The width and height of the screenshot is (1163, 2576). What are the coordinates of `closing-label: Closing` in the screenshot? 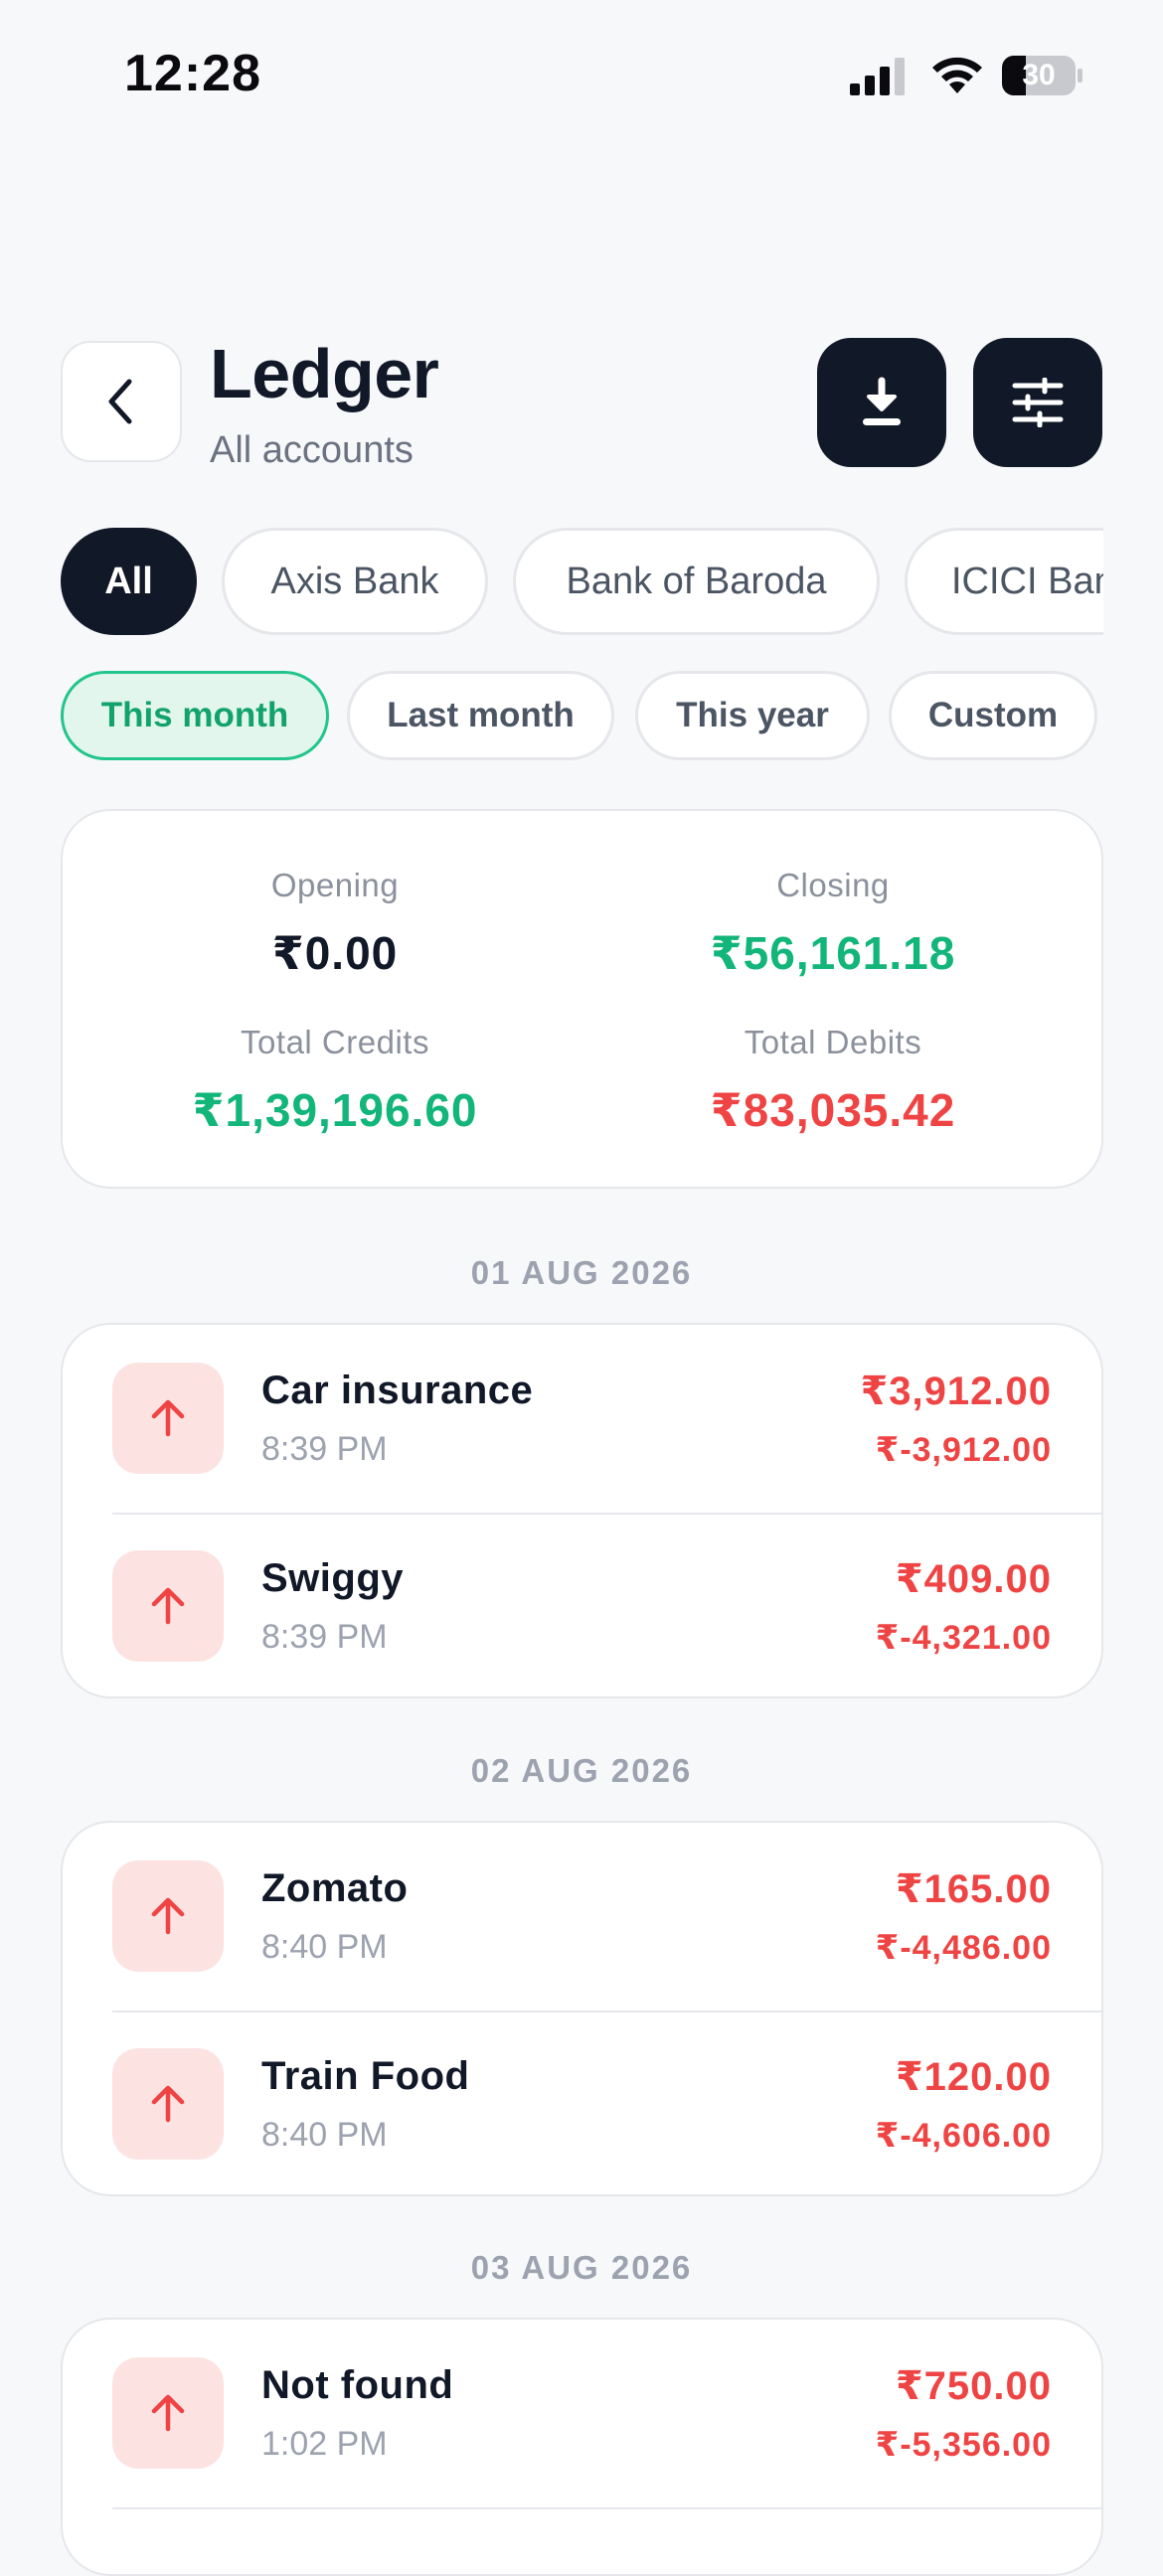 It's located at (833, 885).